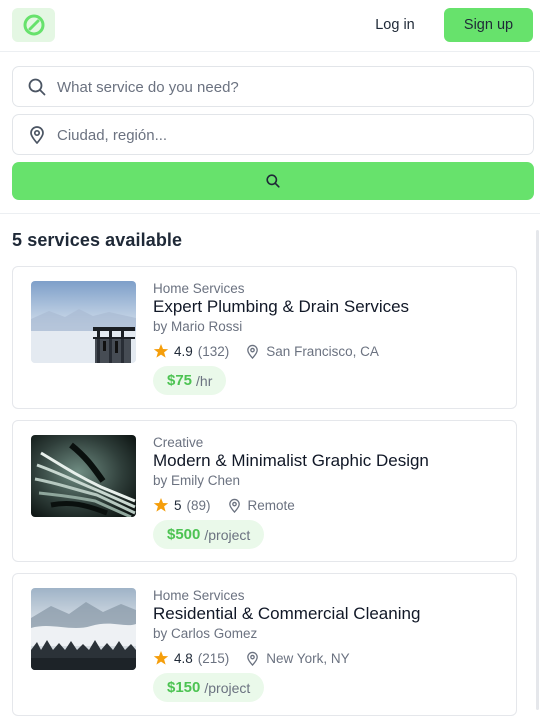 The image size is (540, 720). Describe the element at coordinates (322, 351) in the screenshot. I see `service-location: San Francisco, CA` at that location.